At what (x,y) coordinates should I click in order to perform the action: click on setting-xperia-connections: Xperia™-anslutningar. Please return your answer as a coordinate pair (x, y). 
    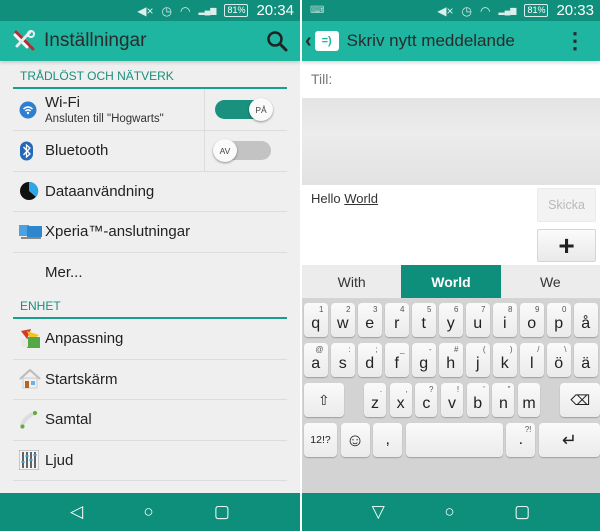
    Looking at the image, I should click on (150, 232).